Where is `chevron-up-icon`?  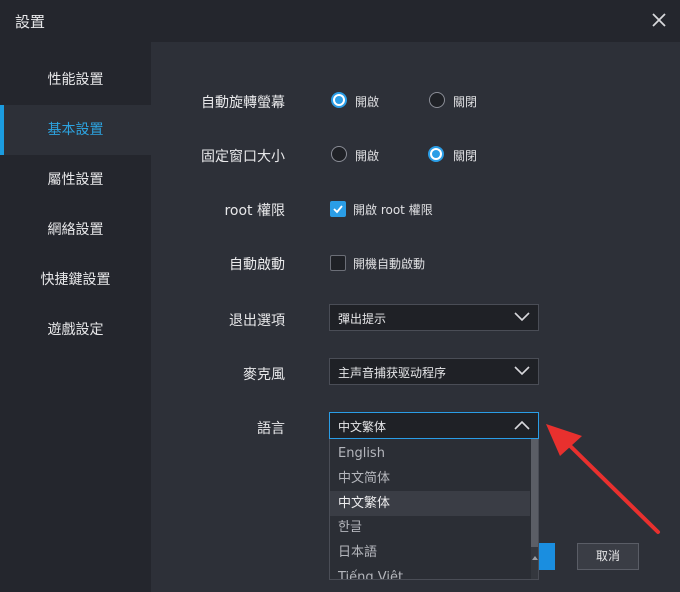
chevron-up-icon is located at coordinates (522, 425).